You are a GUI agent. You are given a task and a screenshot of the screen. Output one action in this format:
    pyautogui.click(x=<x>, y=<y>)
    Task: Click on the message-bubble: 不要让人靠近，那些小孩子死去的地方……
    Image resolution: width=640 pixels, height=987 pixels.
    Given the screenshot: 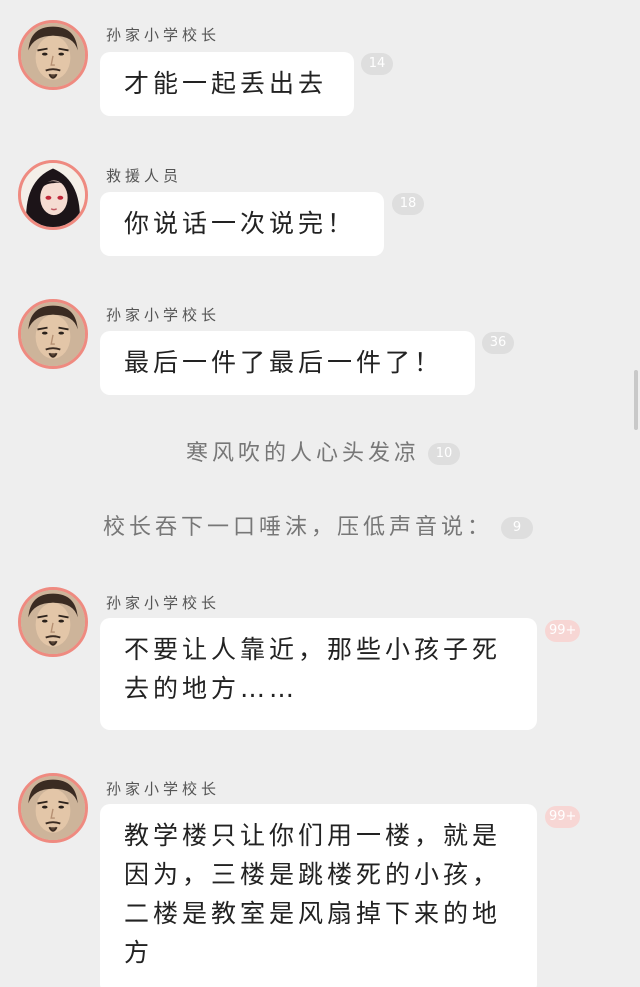 What is the action you would take?
    pyautogui.click(x=318, y=674)
    